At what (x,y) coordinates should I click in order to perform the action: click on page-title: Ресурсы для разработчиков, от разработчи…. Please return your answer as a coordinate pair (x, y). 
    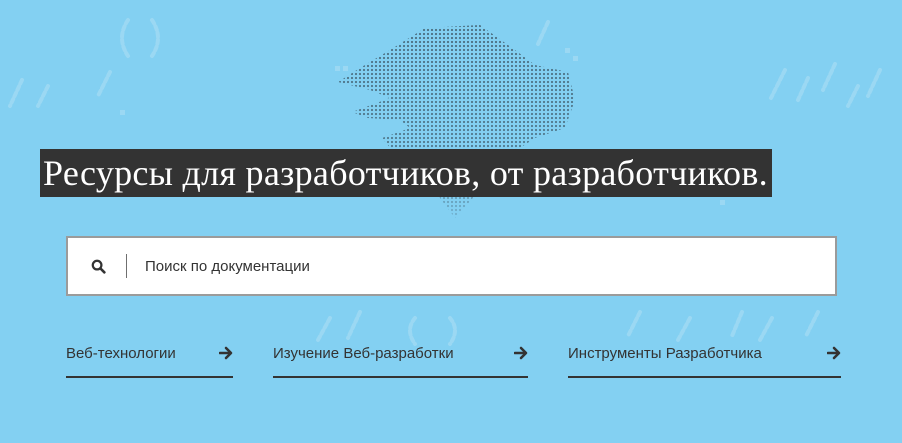
    Looking at the image, I should click on (406, 173).